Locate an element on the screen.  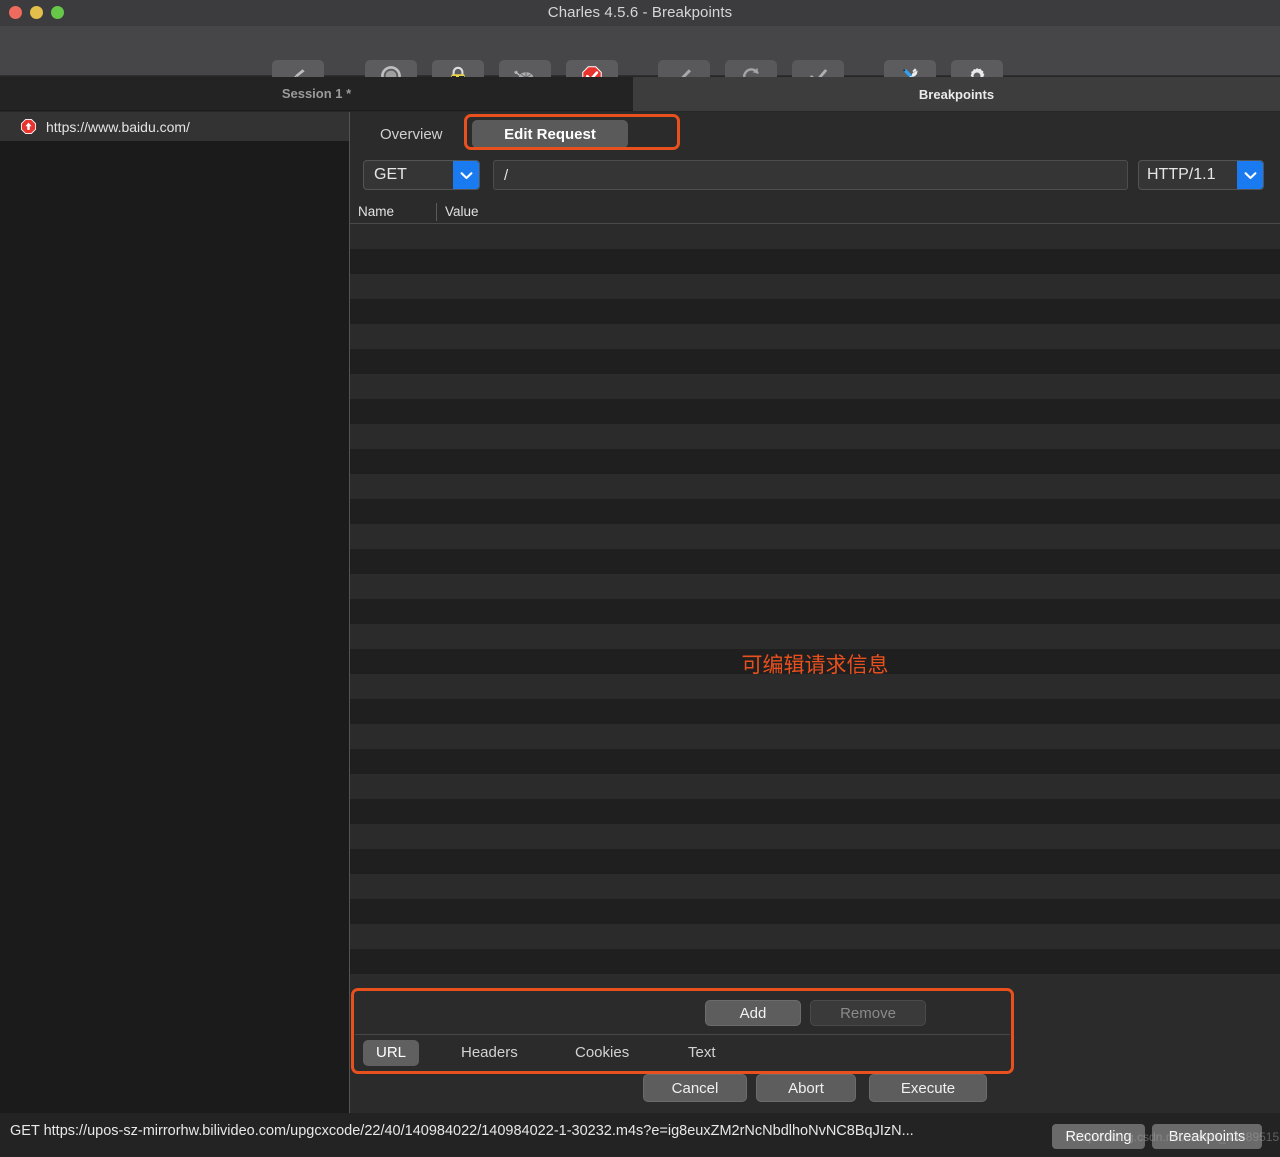
path-input: / is located at coordinates (810, 175).